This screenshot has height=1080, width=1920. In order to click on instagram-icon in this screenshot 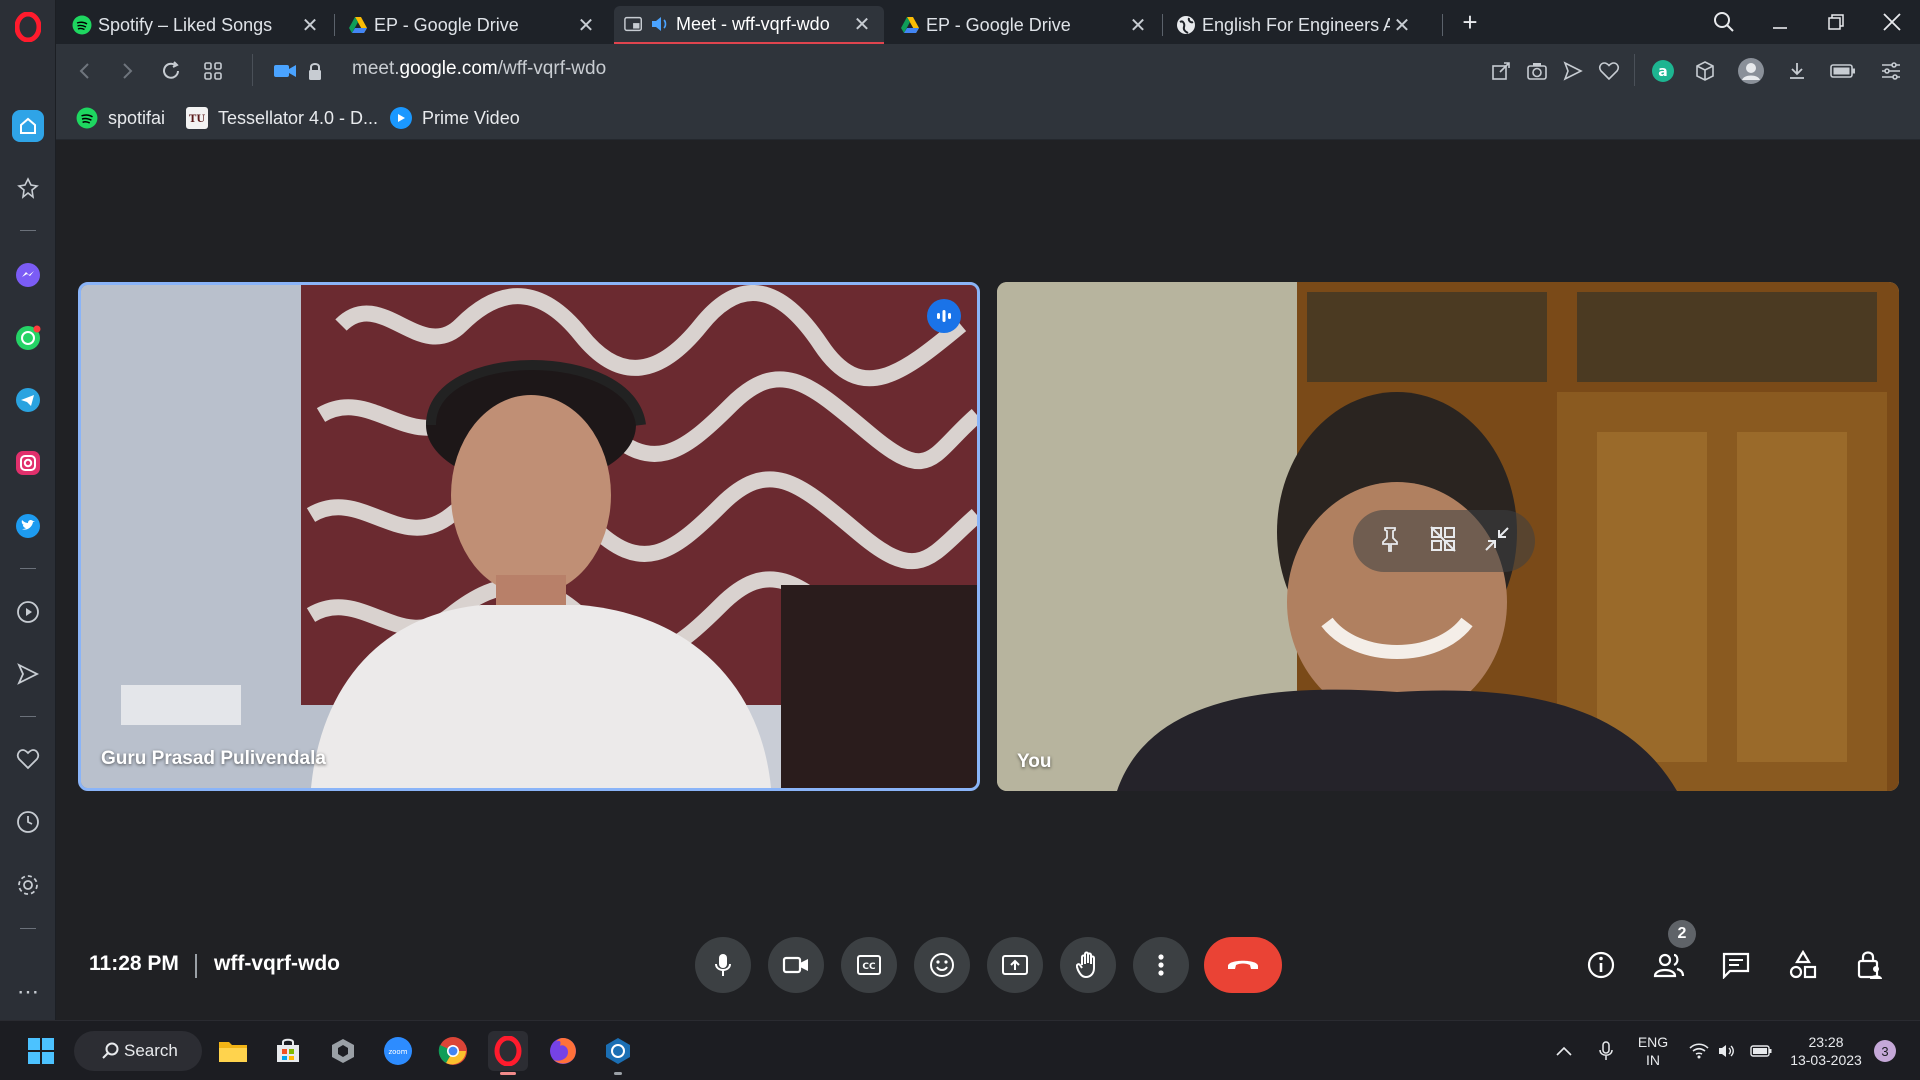, I will do `click(28, 463)`.